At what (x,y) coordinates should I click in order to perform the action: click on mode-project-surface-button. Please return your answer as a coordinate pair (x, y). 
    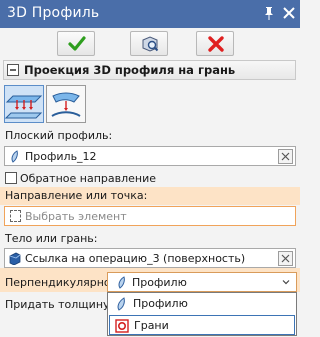
    Looking at the image, I should click on (66, 104).